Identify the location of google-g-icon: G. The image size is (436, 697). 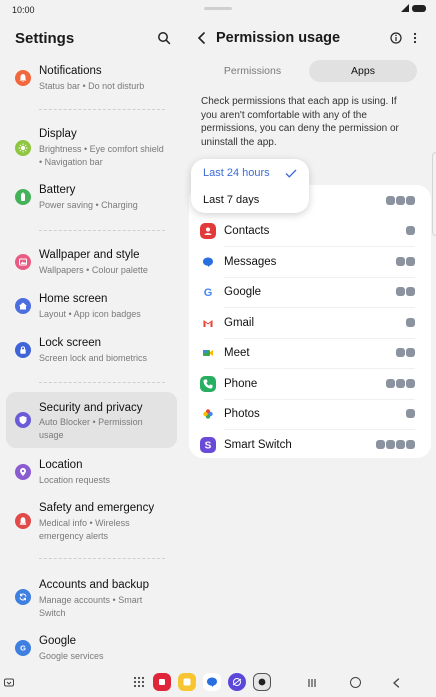
(23, 648).